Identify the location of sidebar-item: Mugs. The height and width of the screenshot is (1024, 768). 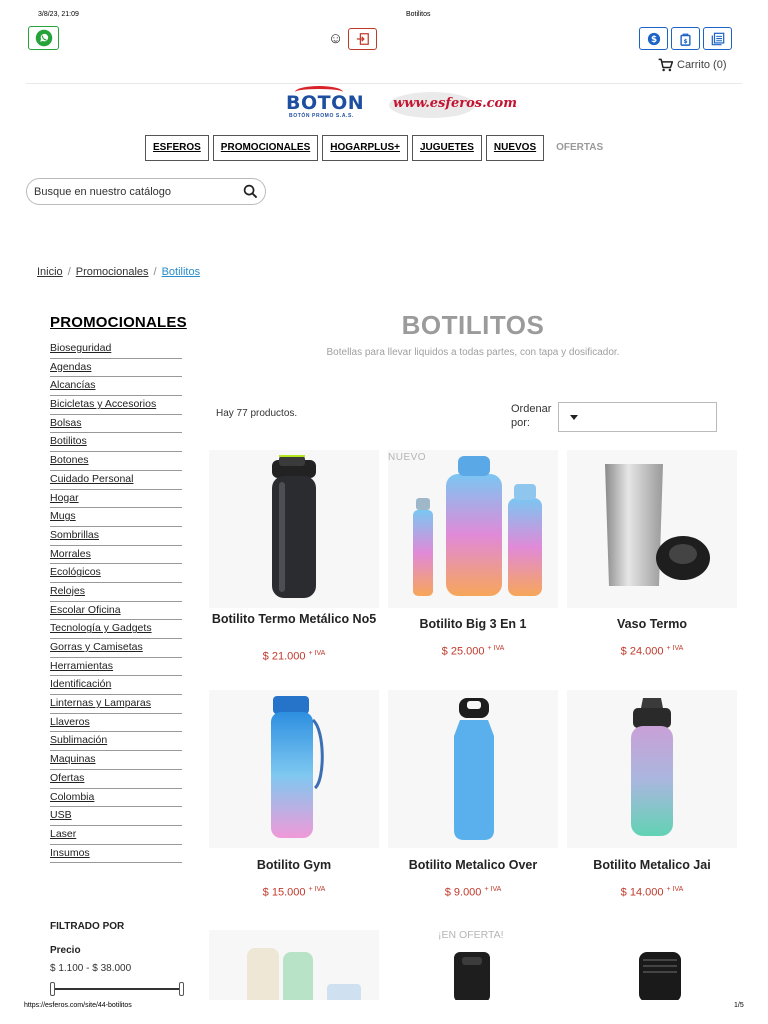
(116, 517).